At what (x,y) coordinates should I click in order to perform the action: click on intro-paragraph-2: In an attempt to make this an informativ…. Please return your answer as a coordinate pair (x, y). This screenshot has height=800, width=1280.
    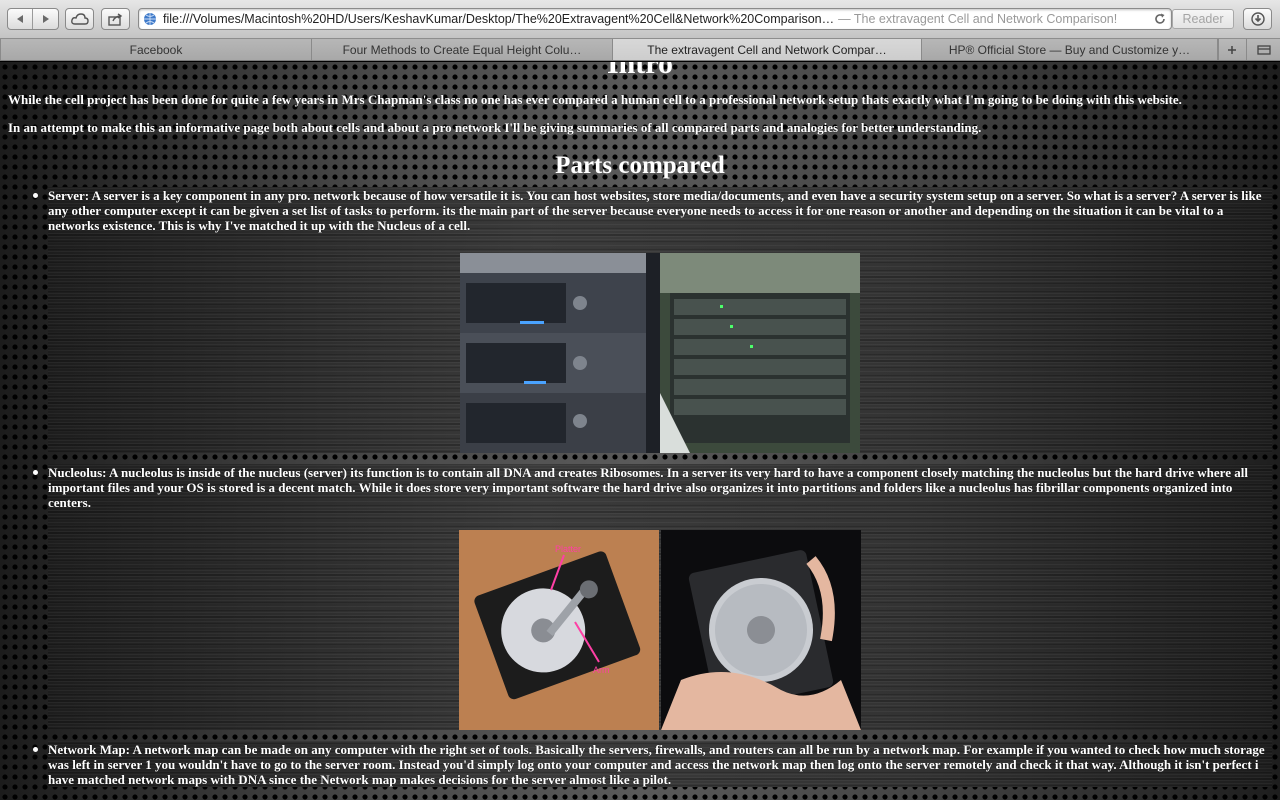
    Looking at the image, I should click on (495, 127).